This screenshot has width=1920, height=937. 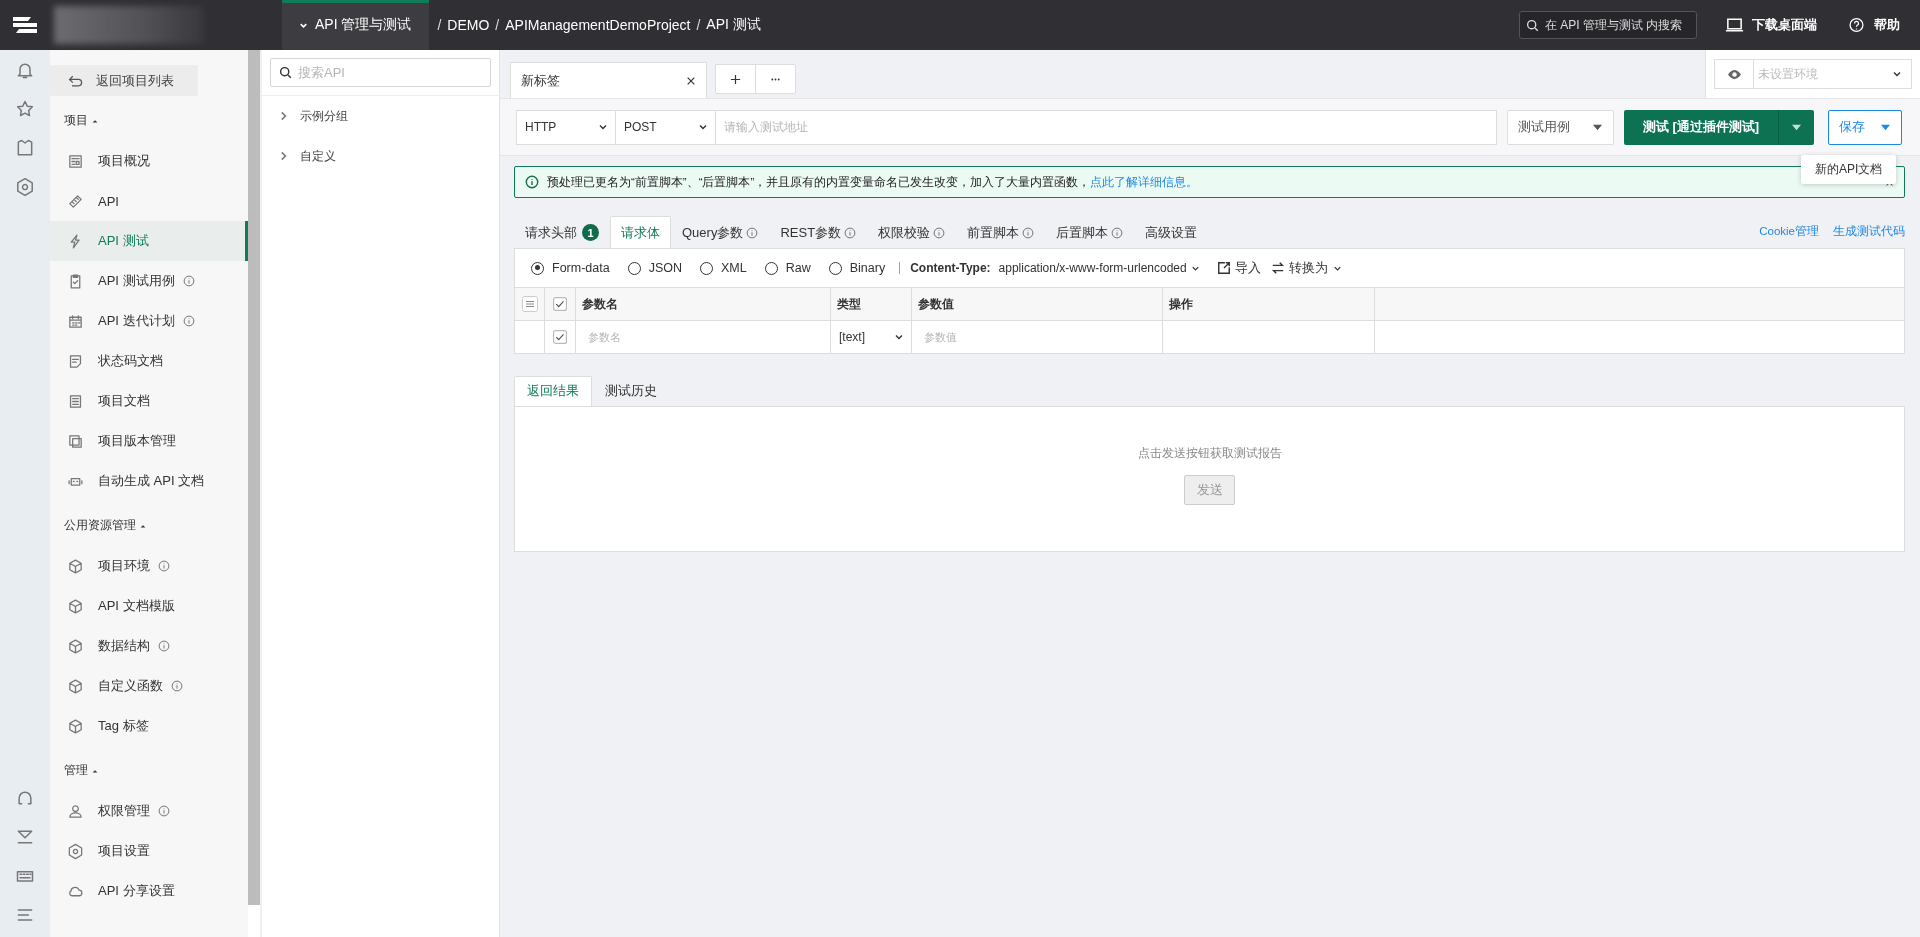 I want to click on convert-menu: 转换为, so click(x=1306, y=268).